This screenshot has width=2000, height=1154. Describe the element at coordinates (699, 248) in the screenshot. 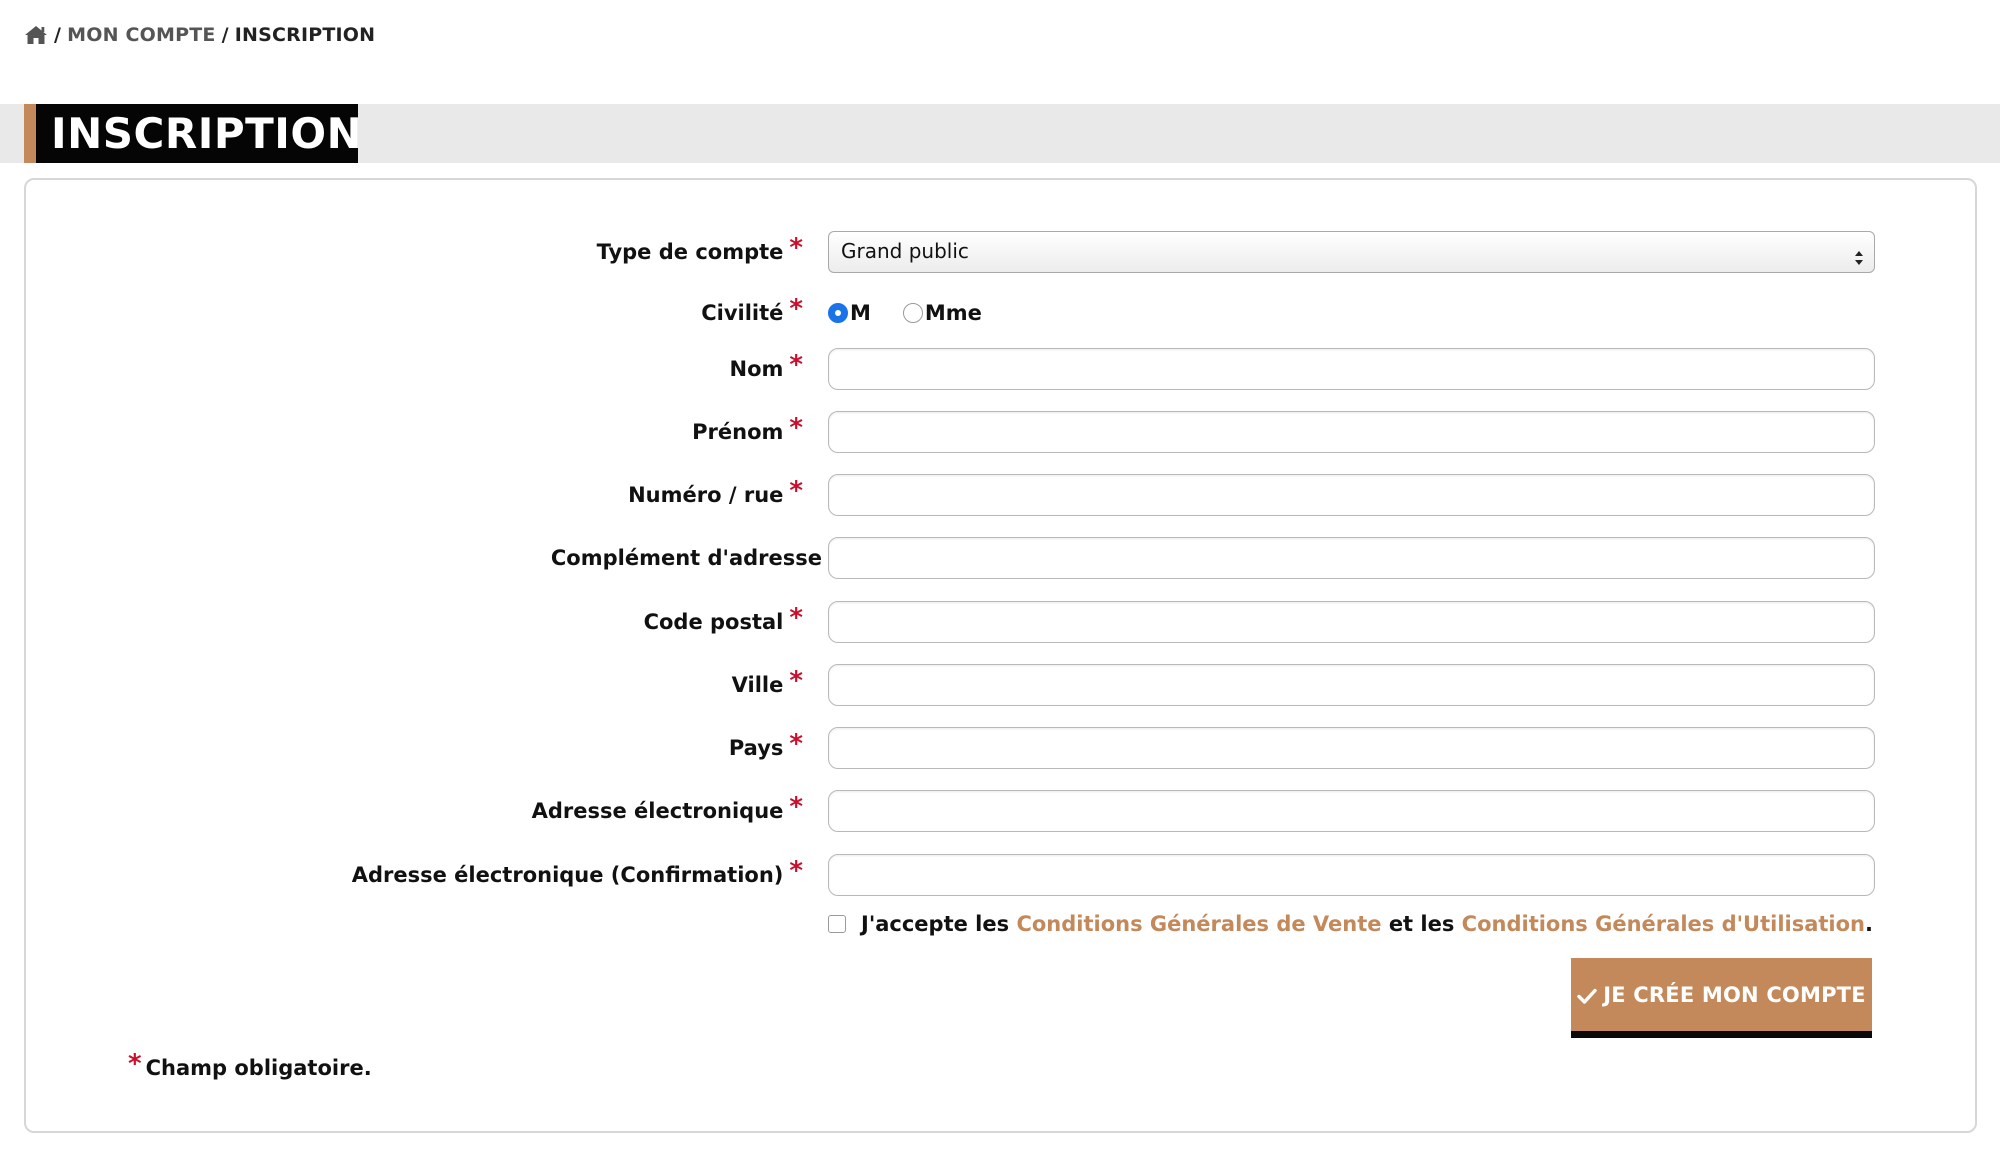

I see `account-type-label: Type de compte *` at that location.